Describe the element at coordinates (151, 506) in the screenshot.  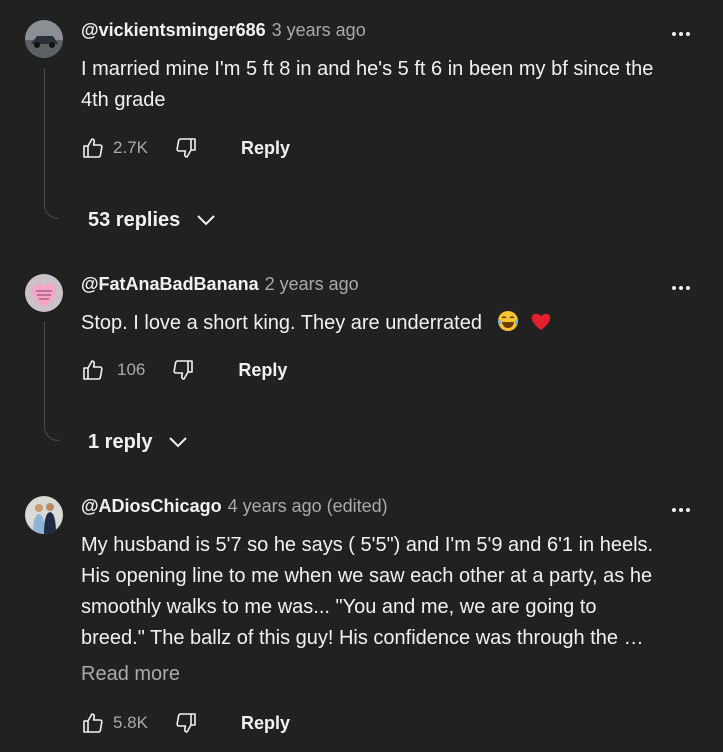
I see `author-handle: @ADiosChicago` at that location.